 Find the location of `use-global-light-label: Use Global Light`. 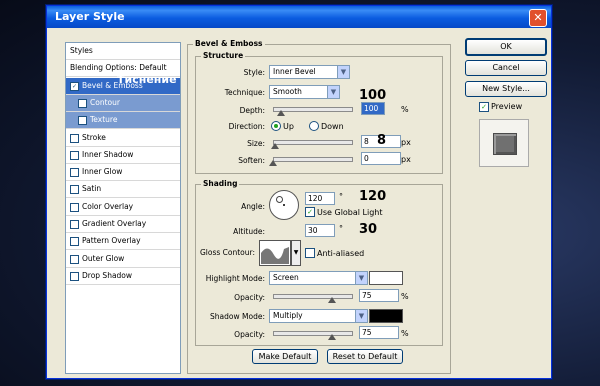

use-global-light-label: Use Global Light is located at coordinates (350, 212).